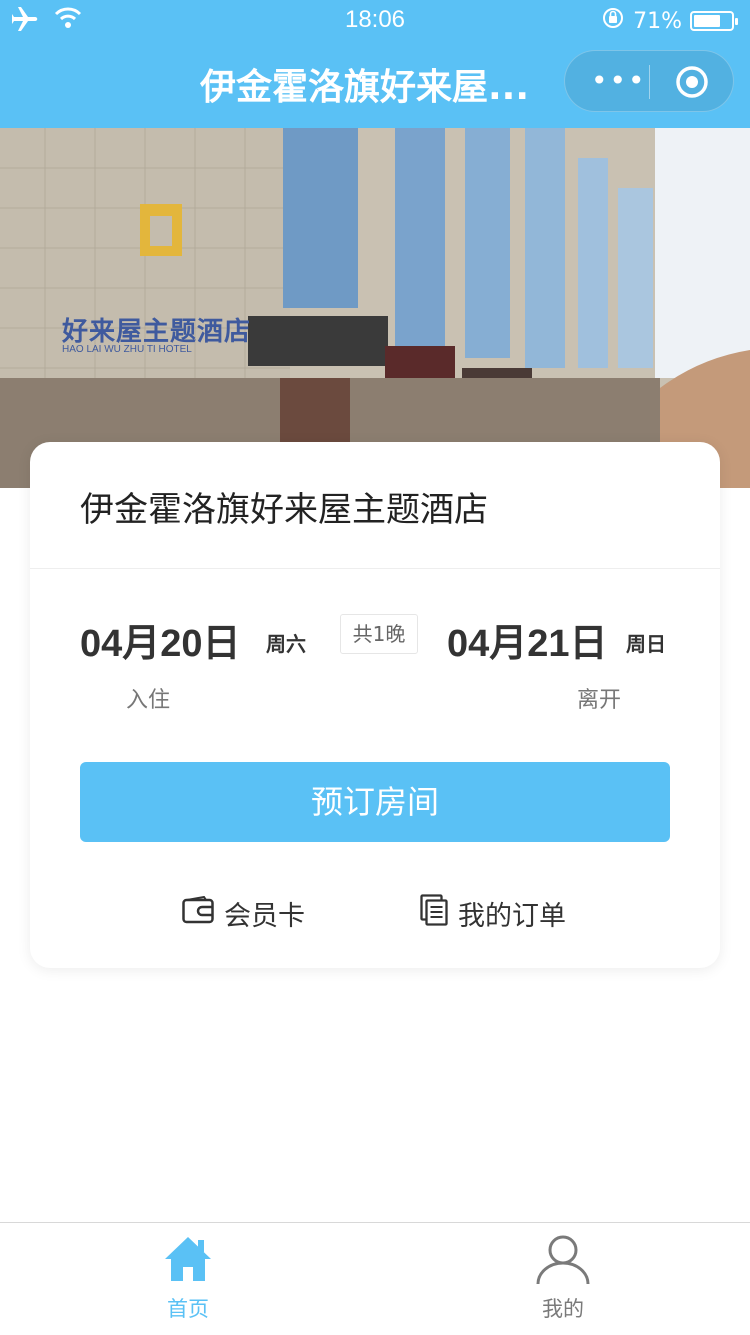 Image resolution: width=750 pixels, height=1335 pixels. I want to click on top-bar: 18:06 71% 伊金霍洛旗好来屋... •••, so click(375, 64).